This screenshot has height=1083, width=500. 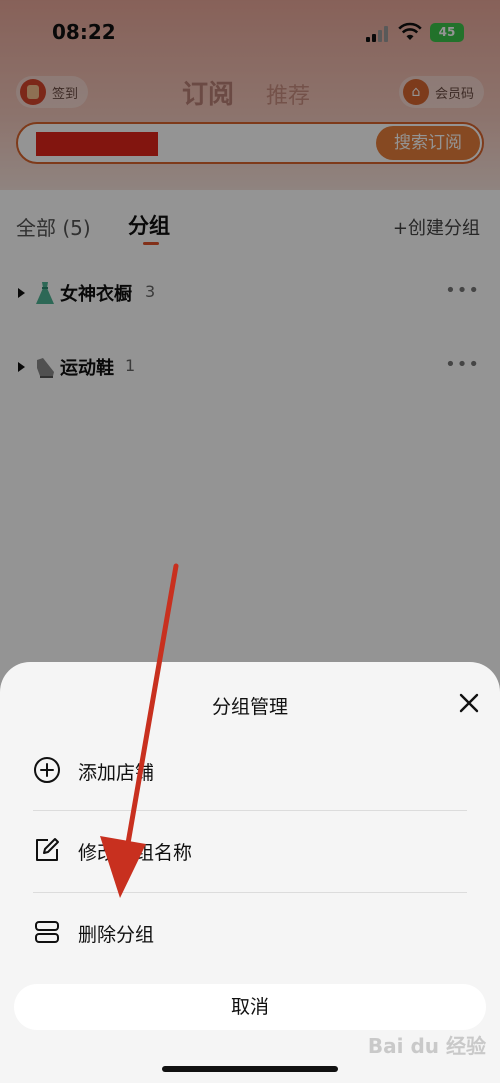 I want to click on close-icon, so click(x=469, y=703).